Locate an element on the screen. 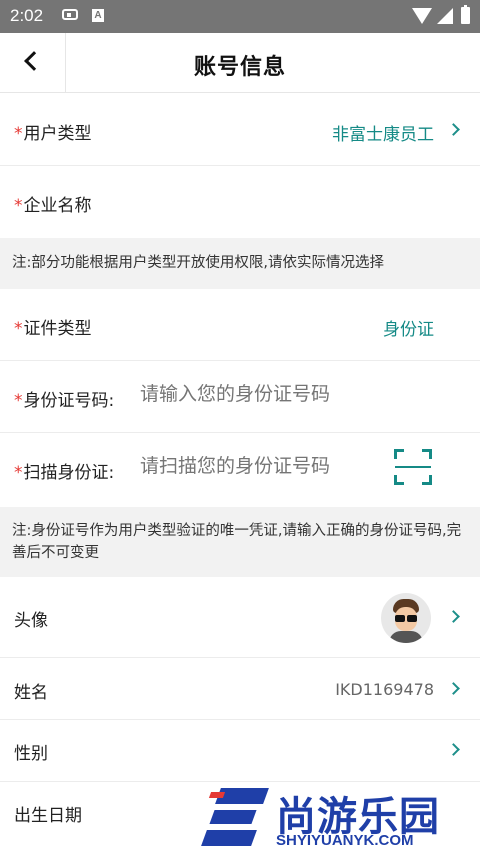 The height and width of the screenshot is (854, 480). page-title: 账号信息 is located at coordinates (239, 67).